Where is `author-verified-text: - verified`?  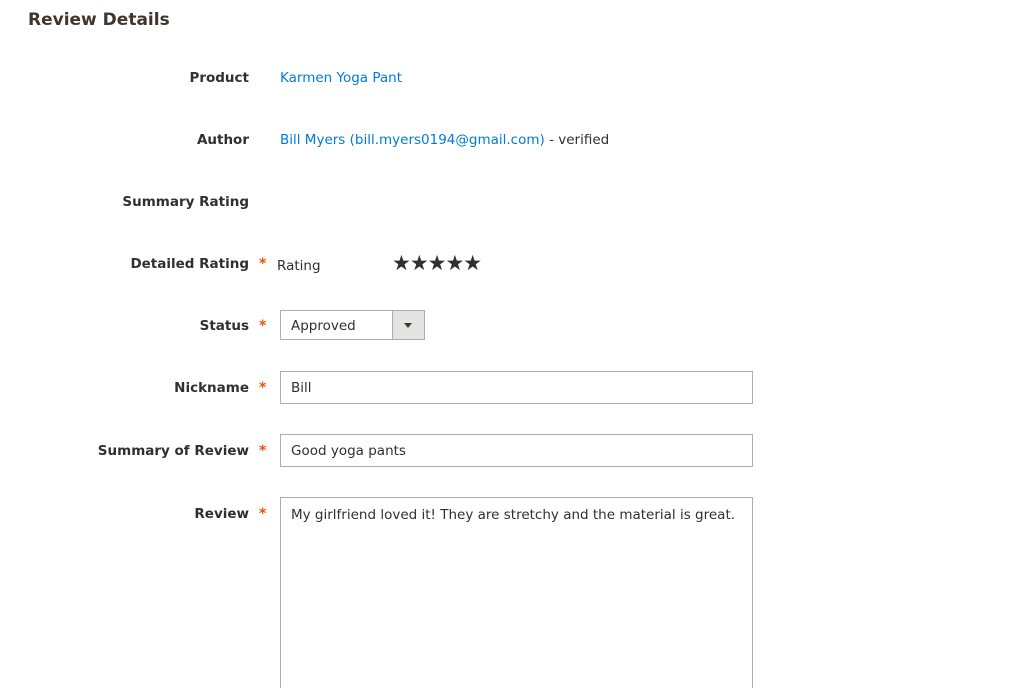 author-verified-text: - verified is located at coordinates (577, 140).